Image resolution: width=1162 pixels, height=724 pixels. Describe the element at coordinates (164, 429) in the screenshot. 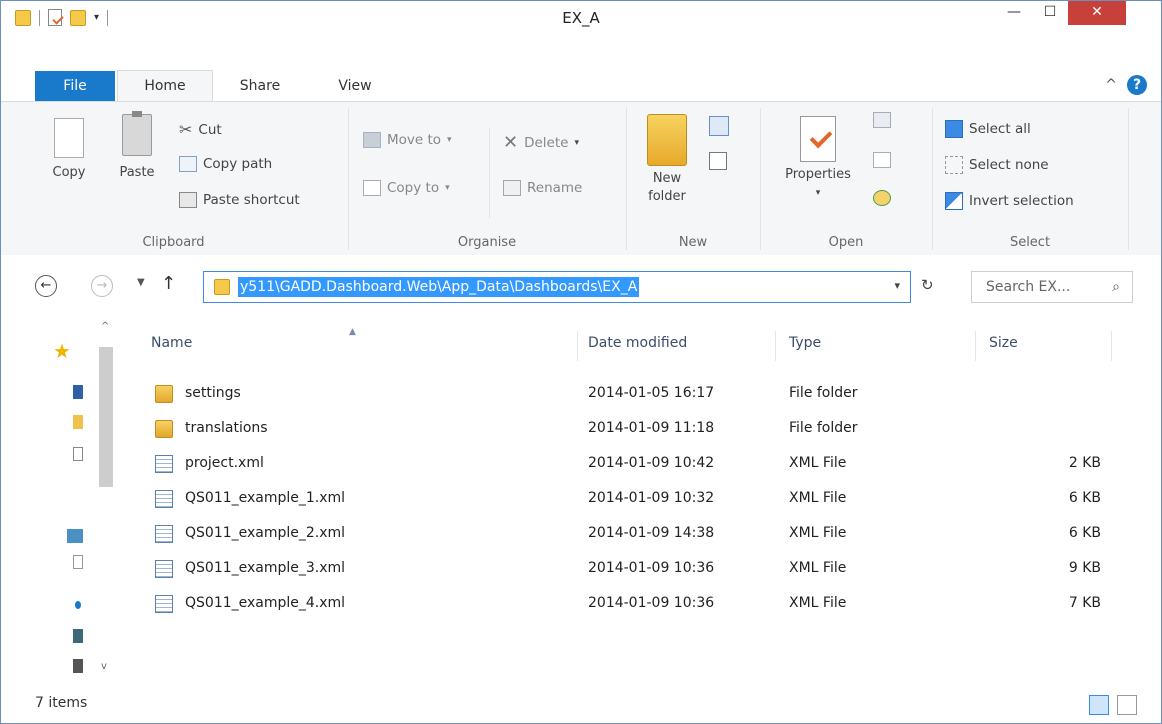

I see `folder-icon` at that location.